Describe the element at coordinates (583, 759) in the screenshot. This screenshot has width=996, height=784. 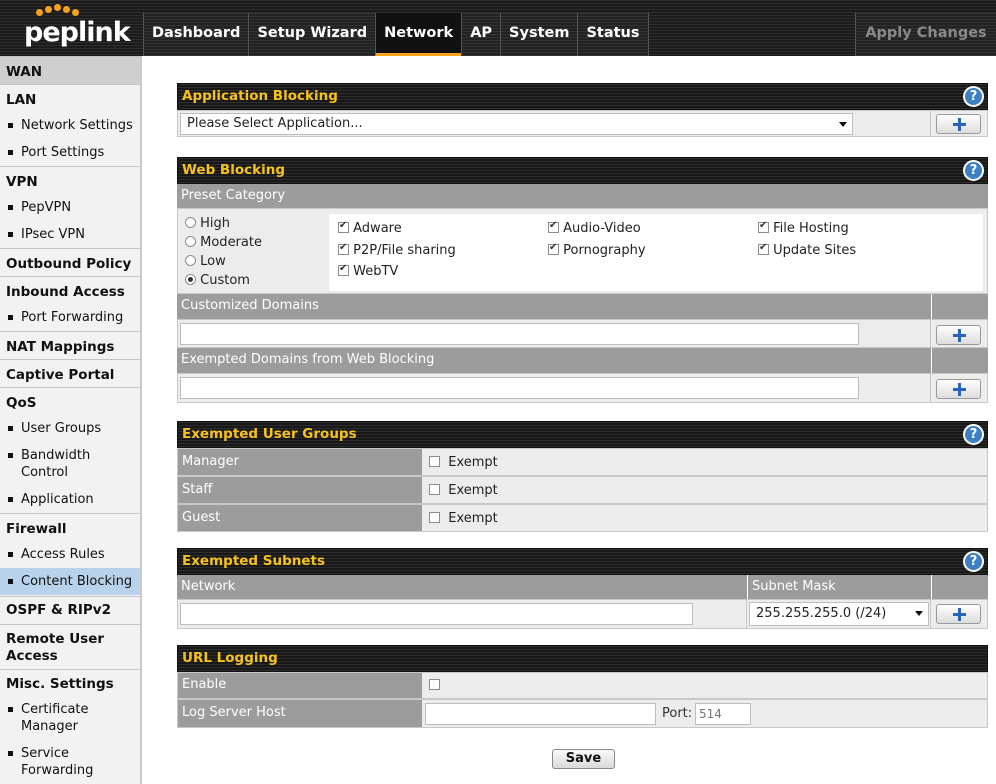
I see `save-button: Save` at that location.